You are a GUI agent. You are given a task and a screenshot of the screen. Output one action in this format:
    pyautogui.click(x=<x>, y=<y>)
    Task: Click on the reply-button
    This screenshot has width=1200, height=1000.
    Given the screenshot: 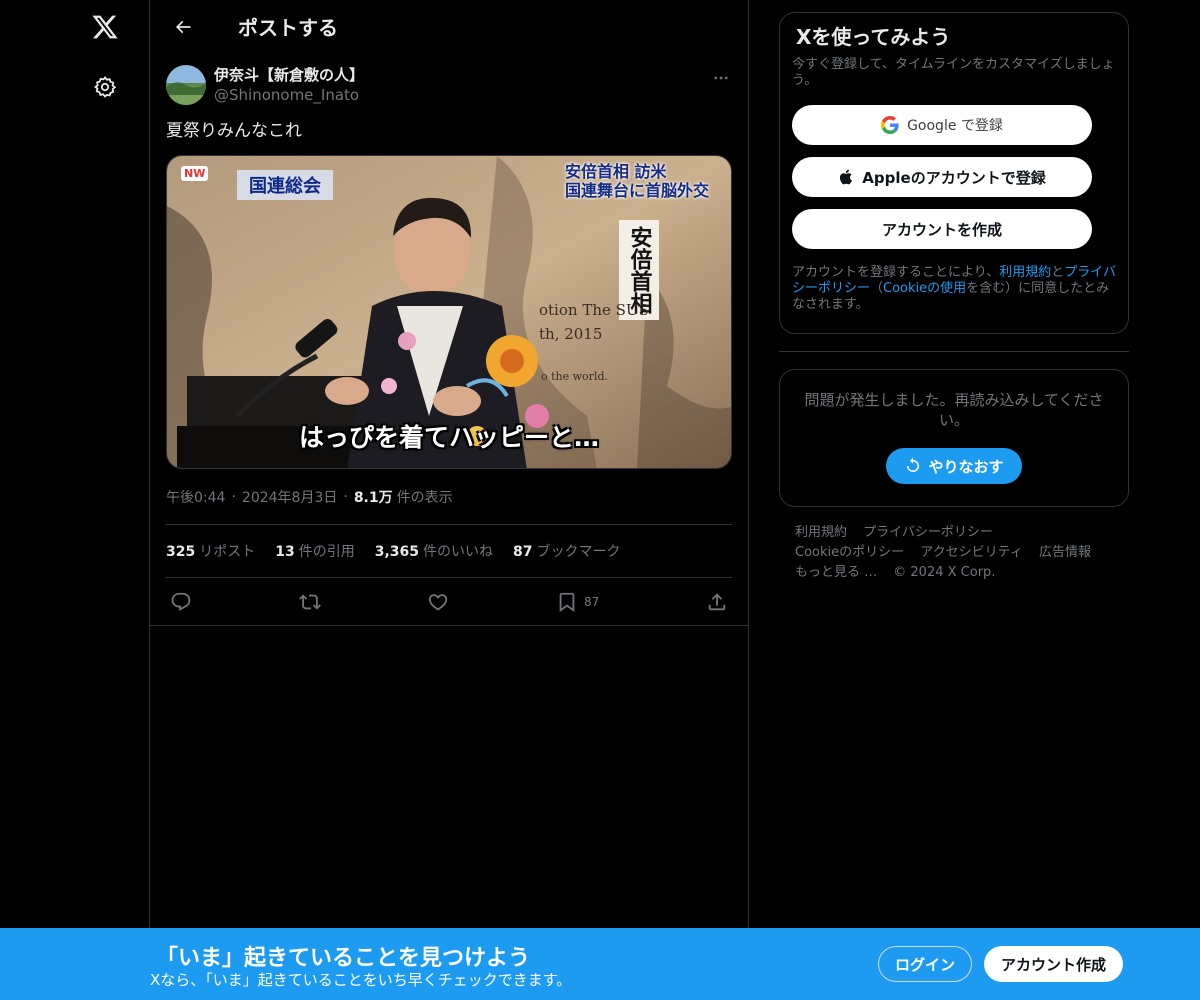 What is the action you would take?
    pyautogui.click(x=181, y=602)
    